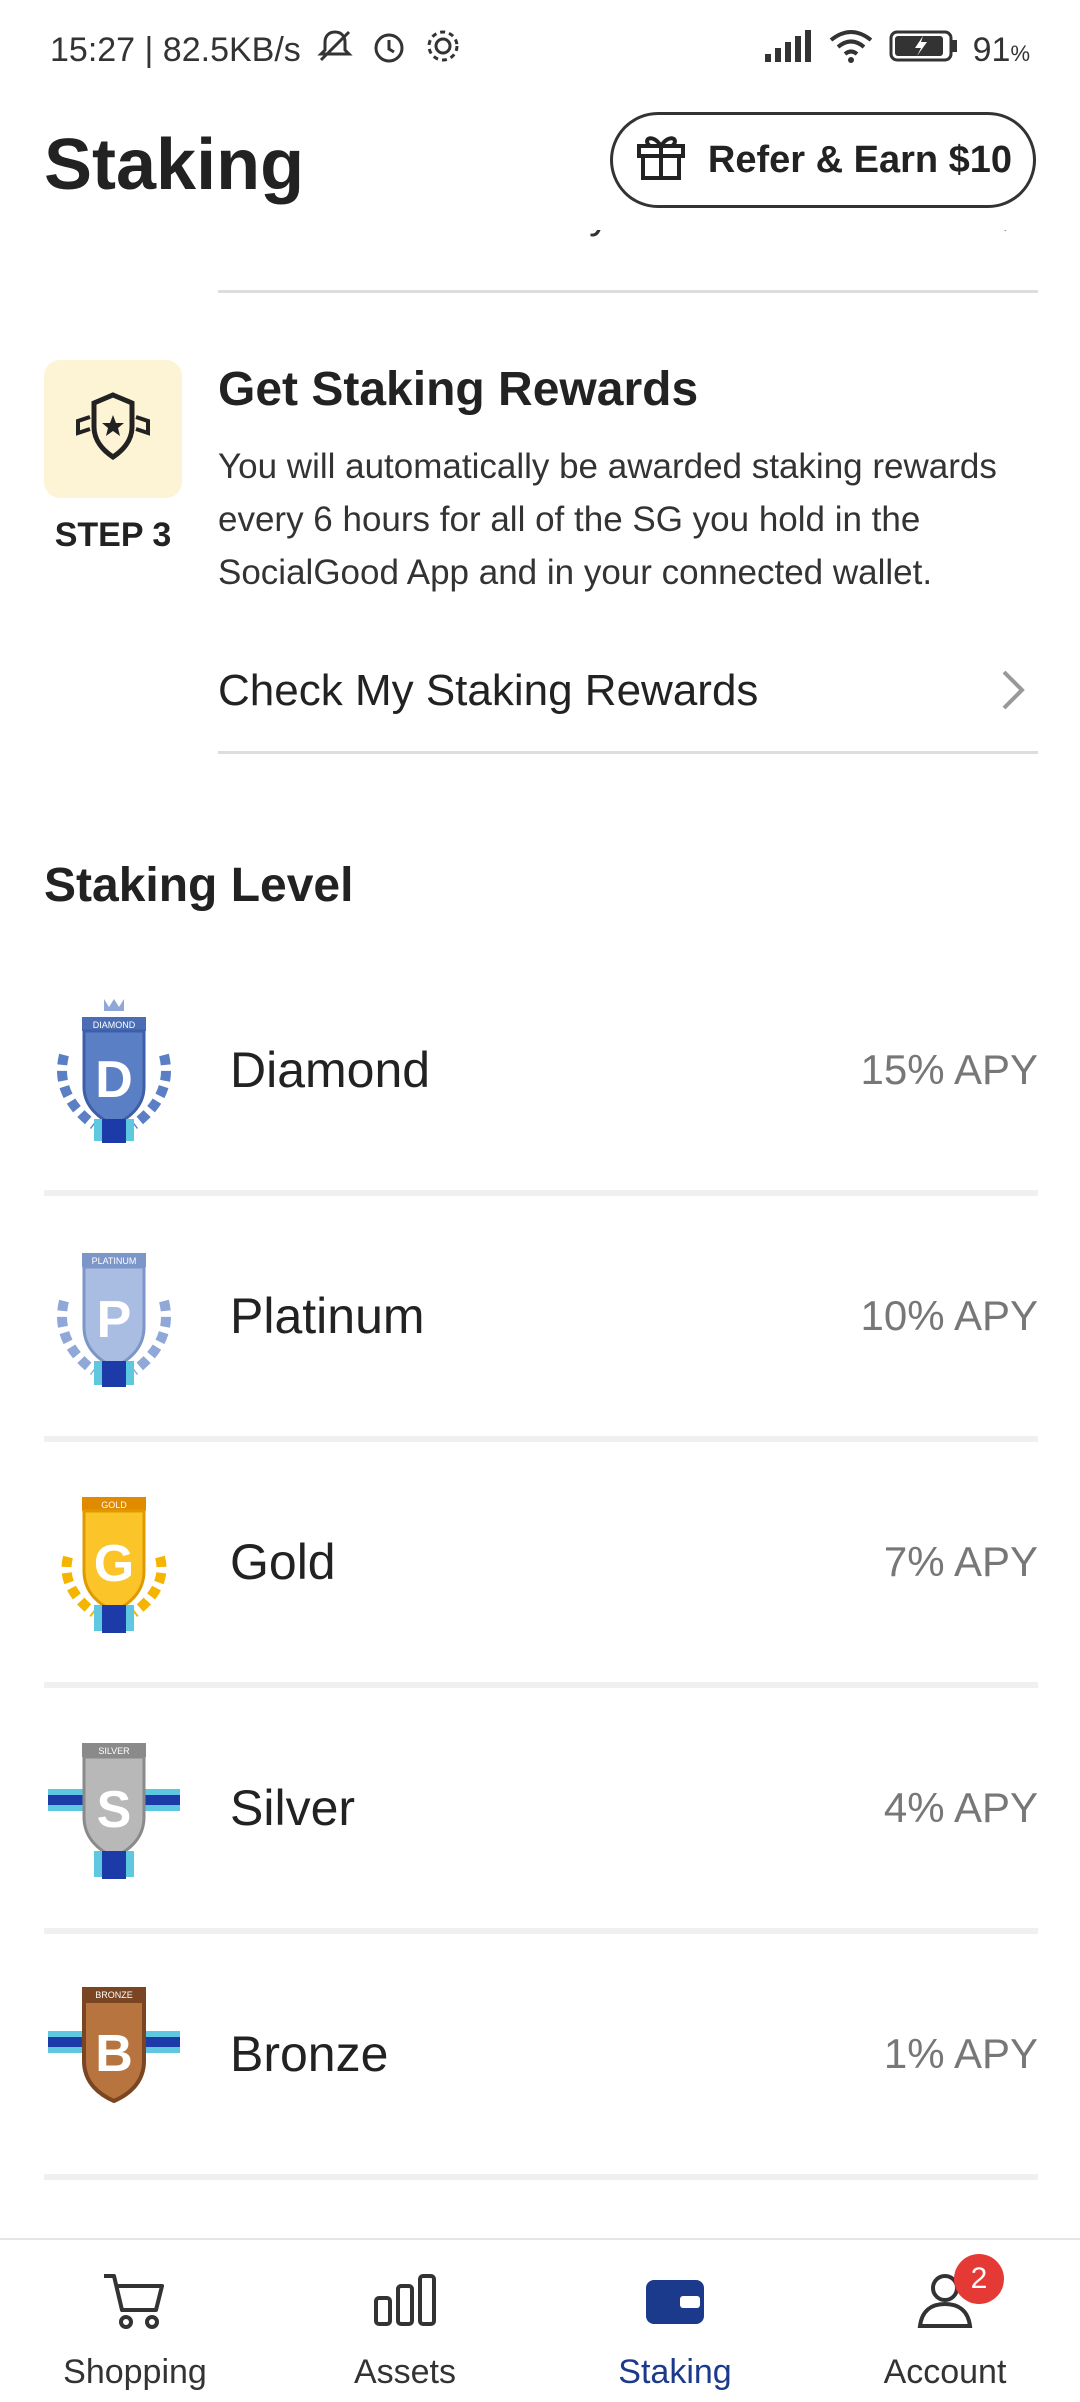  I want to click on level-name: Gold, so click(283, 1562).